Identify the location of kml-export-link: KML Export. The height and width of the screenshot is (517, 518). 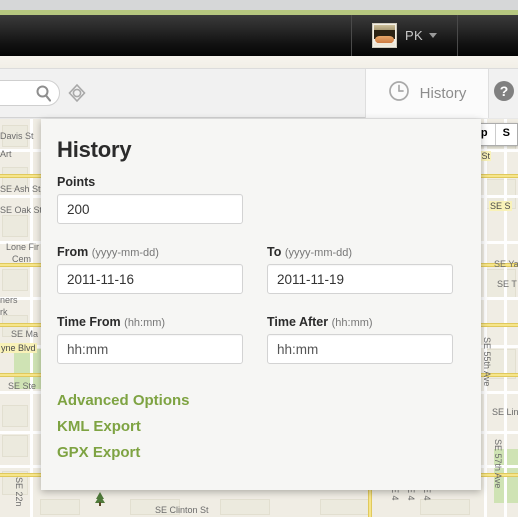
(258, 426).